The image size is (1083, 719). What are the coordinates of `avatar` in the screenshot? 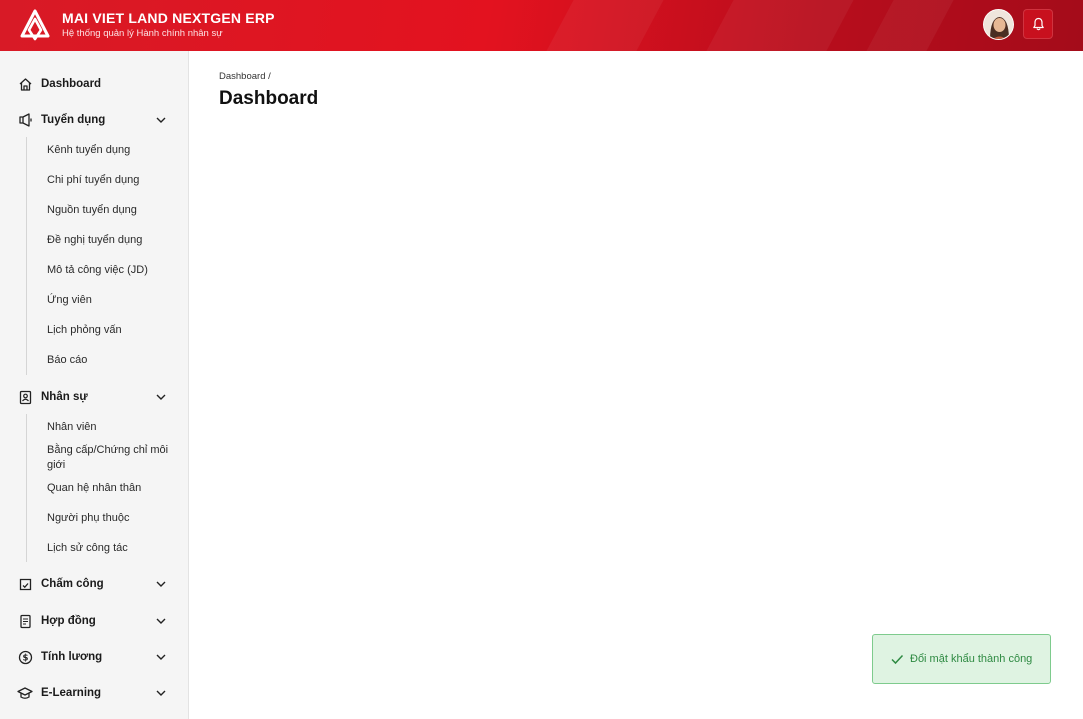 It's located at (998, 24).